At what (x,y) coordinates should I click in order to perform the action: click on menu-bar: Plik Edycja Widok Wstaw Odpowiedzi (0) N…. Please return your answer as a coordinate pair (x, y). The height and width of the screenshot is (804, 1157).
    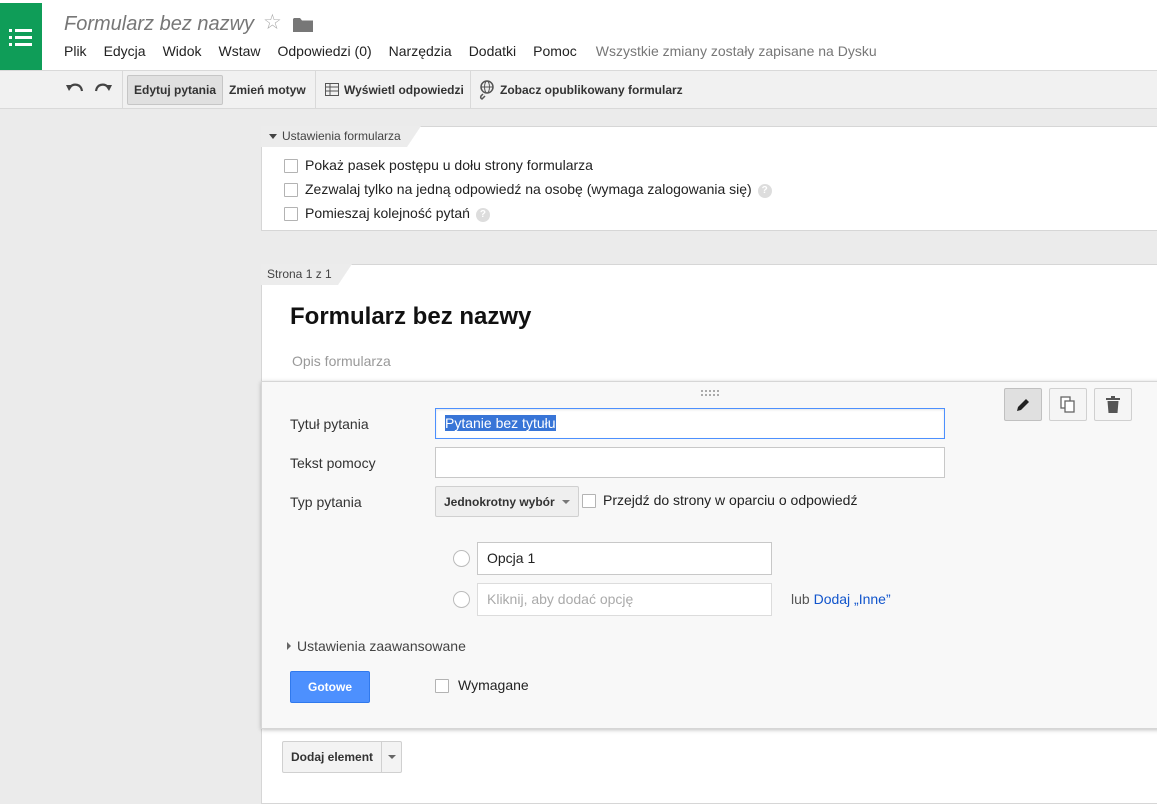
    Looking at the image, I should click on (470, 53).